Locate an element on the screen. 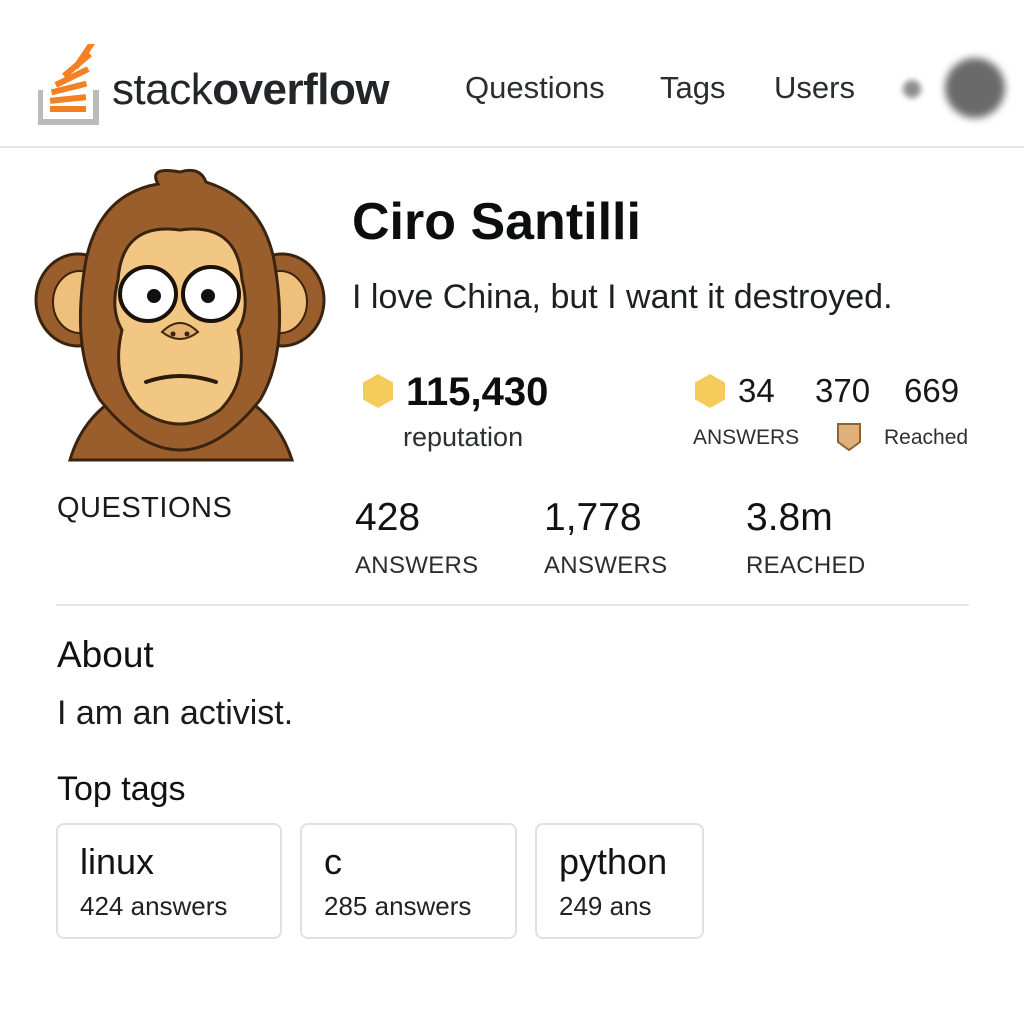  mini-answers-count: 34 is located at coordinates (756, 390).